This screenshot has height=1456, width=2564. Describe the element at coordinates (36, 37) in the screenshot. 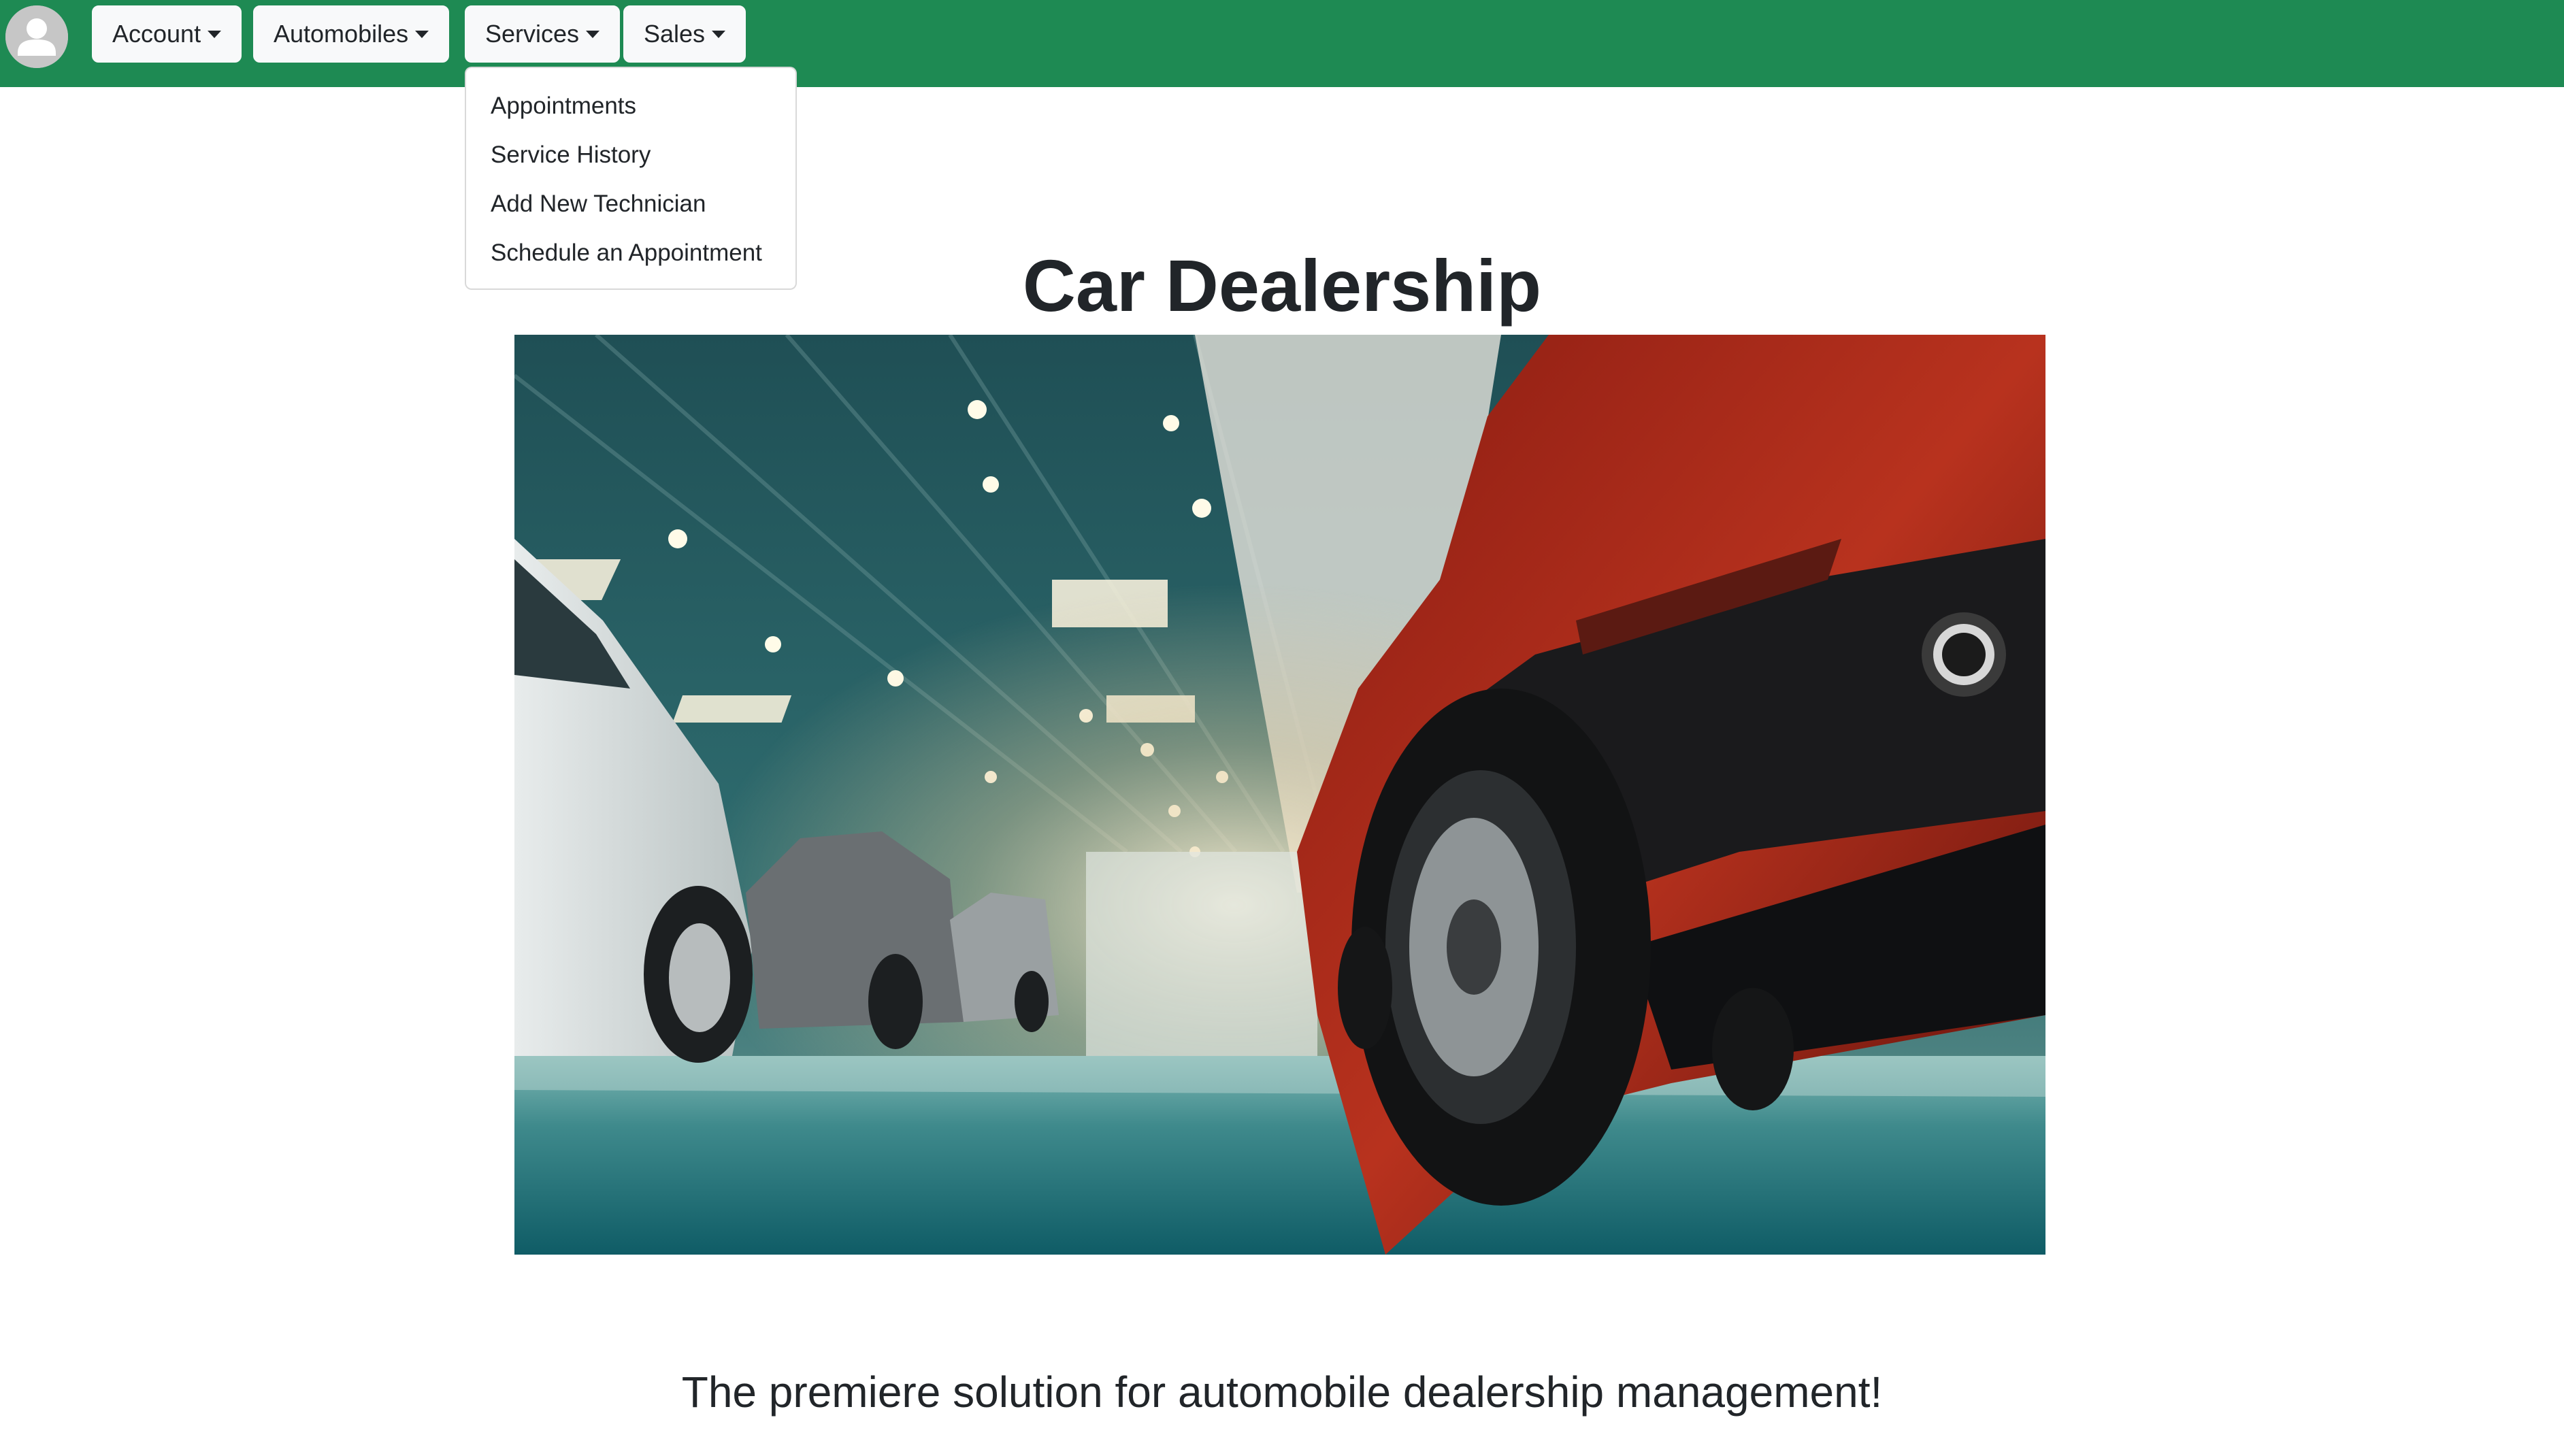

I see `user-avatar-icon` at that location.